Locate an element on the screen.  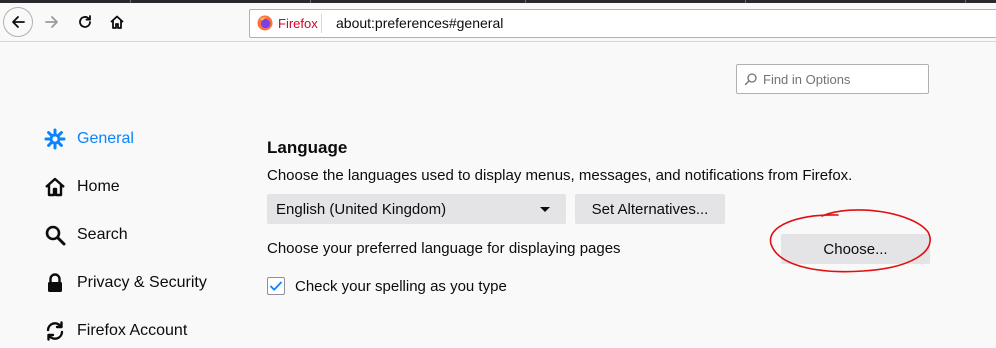
sidebar-item-search: Search is located at coordinates (144, 235).